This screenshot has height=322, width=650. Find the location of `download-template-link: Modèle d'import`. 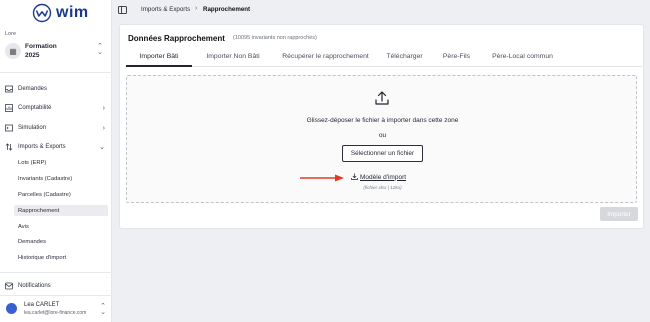

download-template-link: Modèle d'import is located at coordinates (378, 177).